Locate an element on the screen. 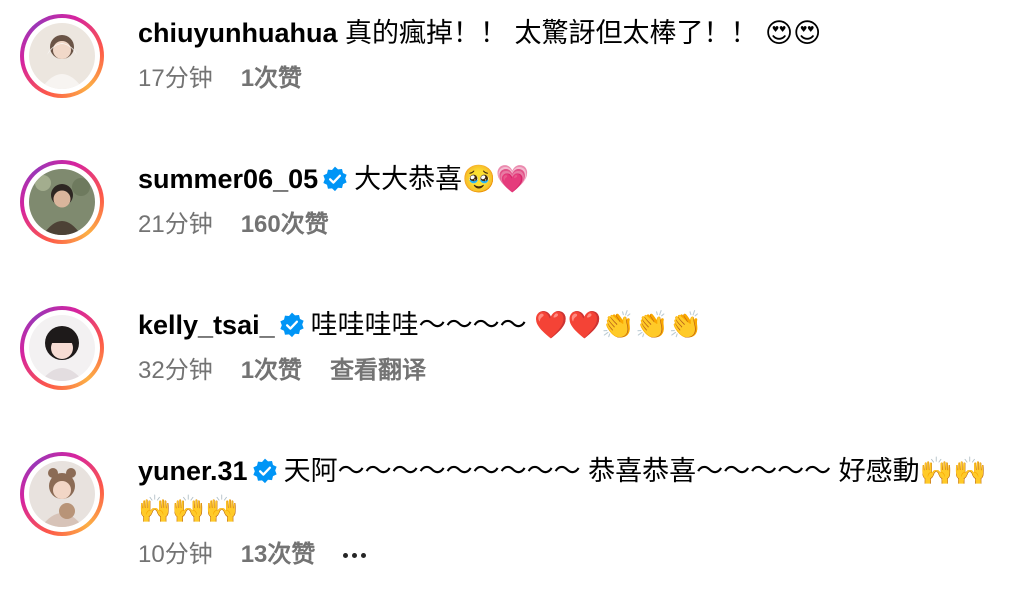 The width and height of the screenshot is (1026, 616). comment-text-line: yuner.31 天阿～～～～～～～～～ 恭喜恭喜～～～～～ 好感動🙌🙌🙌🙌🙌 is located at coordinates (574, 490).